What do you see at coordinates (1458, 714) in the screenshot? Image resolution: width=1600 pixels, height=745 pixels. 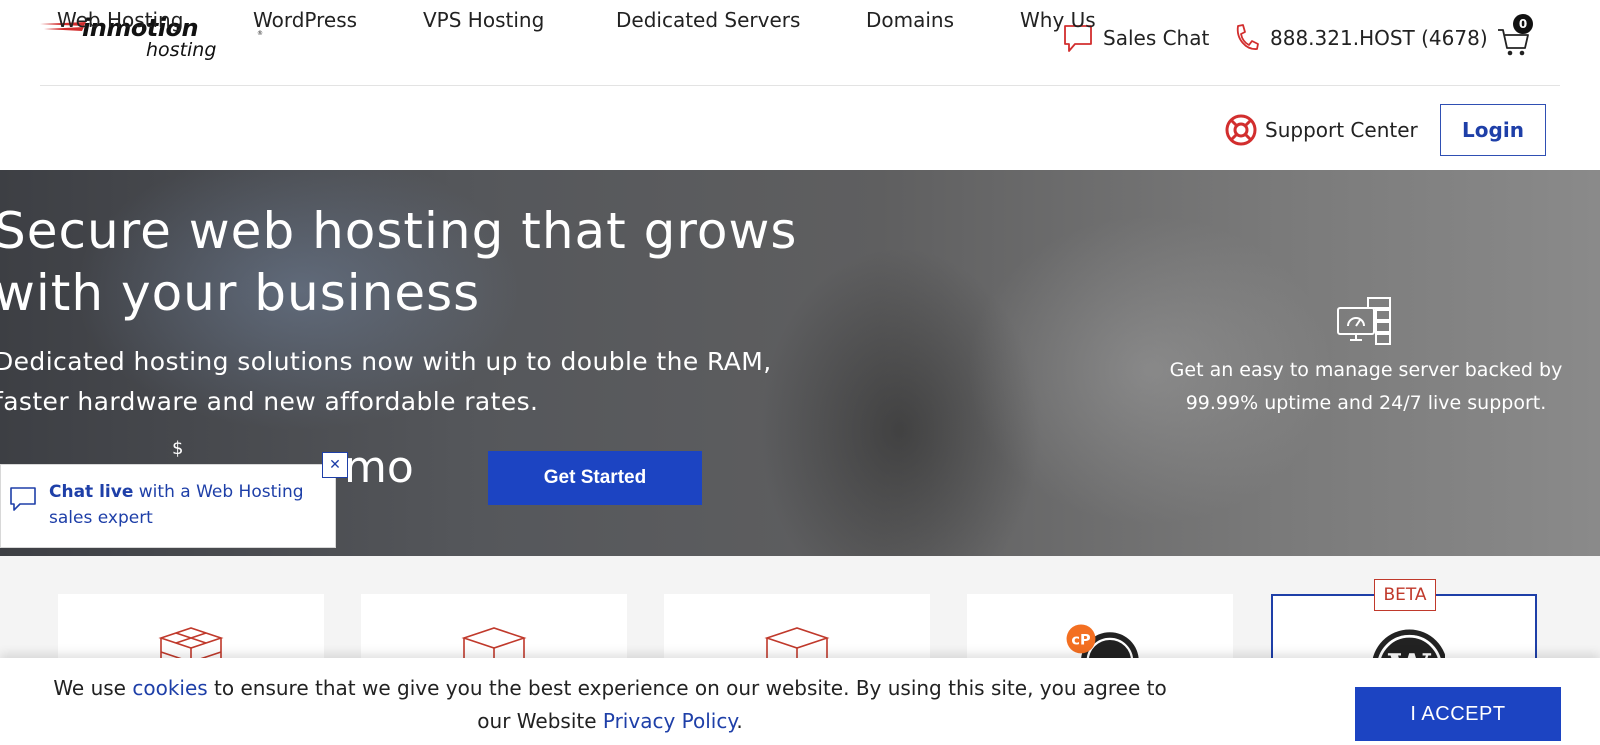 I see `accept-cookies-button: I ACCEPT` at bounding box center [1458, 714].